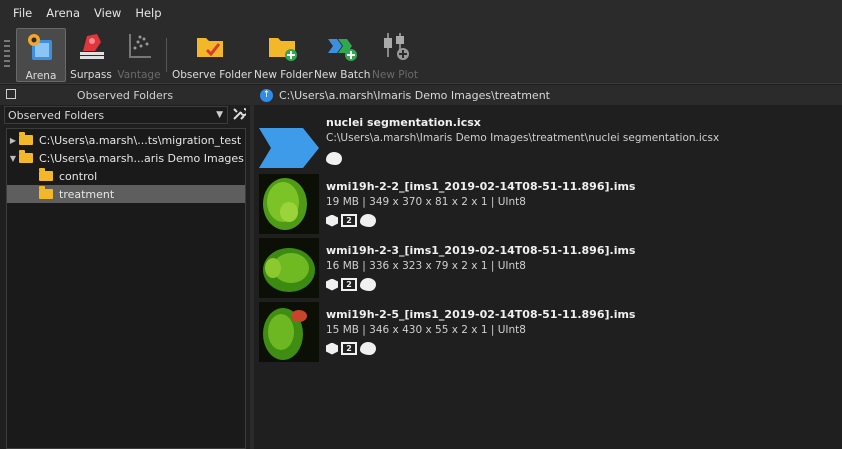  What do you see at coordinates (116, 115) in the screenshot?
I see `folder-view-select: Observed Folders ▼` at bounding box center [116, 115].